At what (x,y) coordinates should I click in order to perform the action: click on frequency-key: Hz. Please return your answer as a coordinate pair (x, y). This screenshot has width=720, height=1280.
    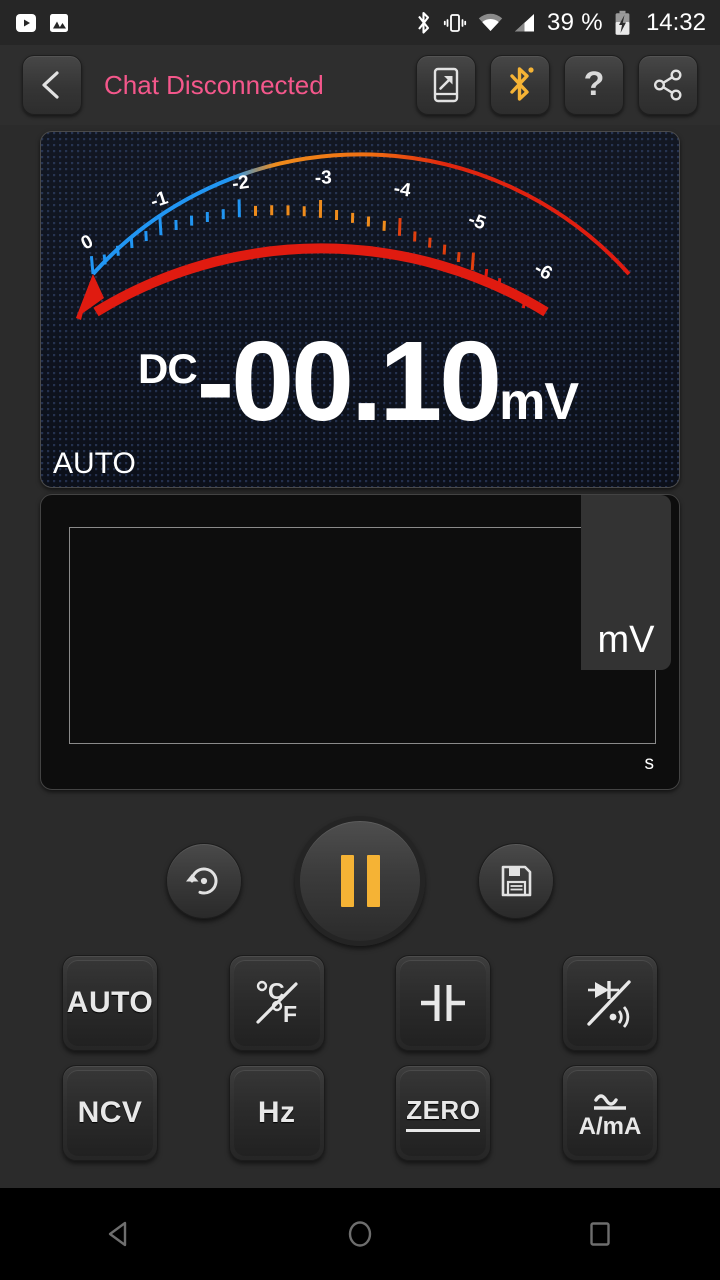
    Looking at the image, I should click on (276, 1113).